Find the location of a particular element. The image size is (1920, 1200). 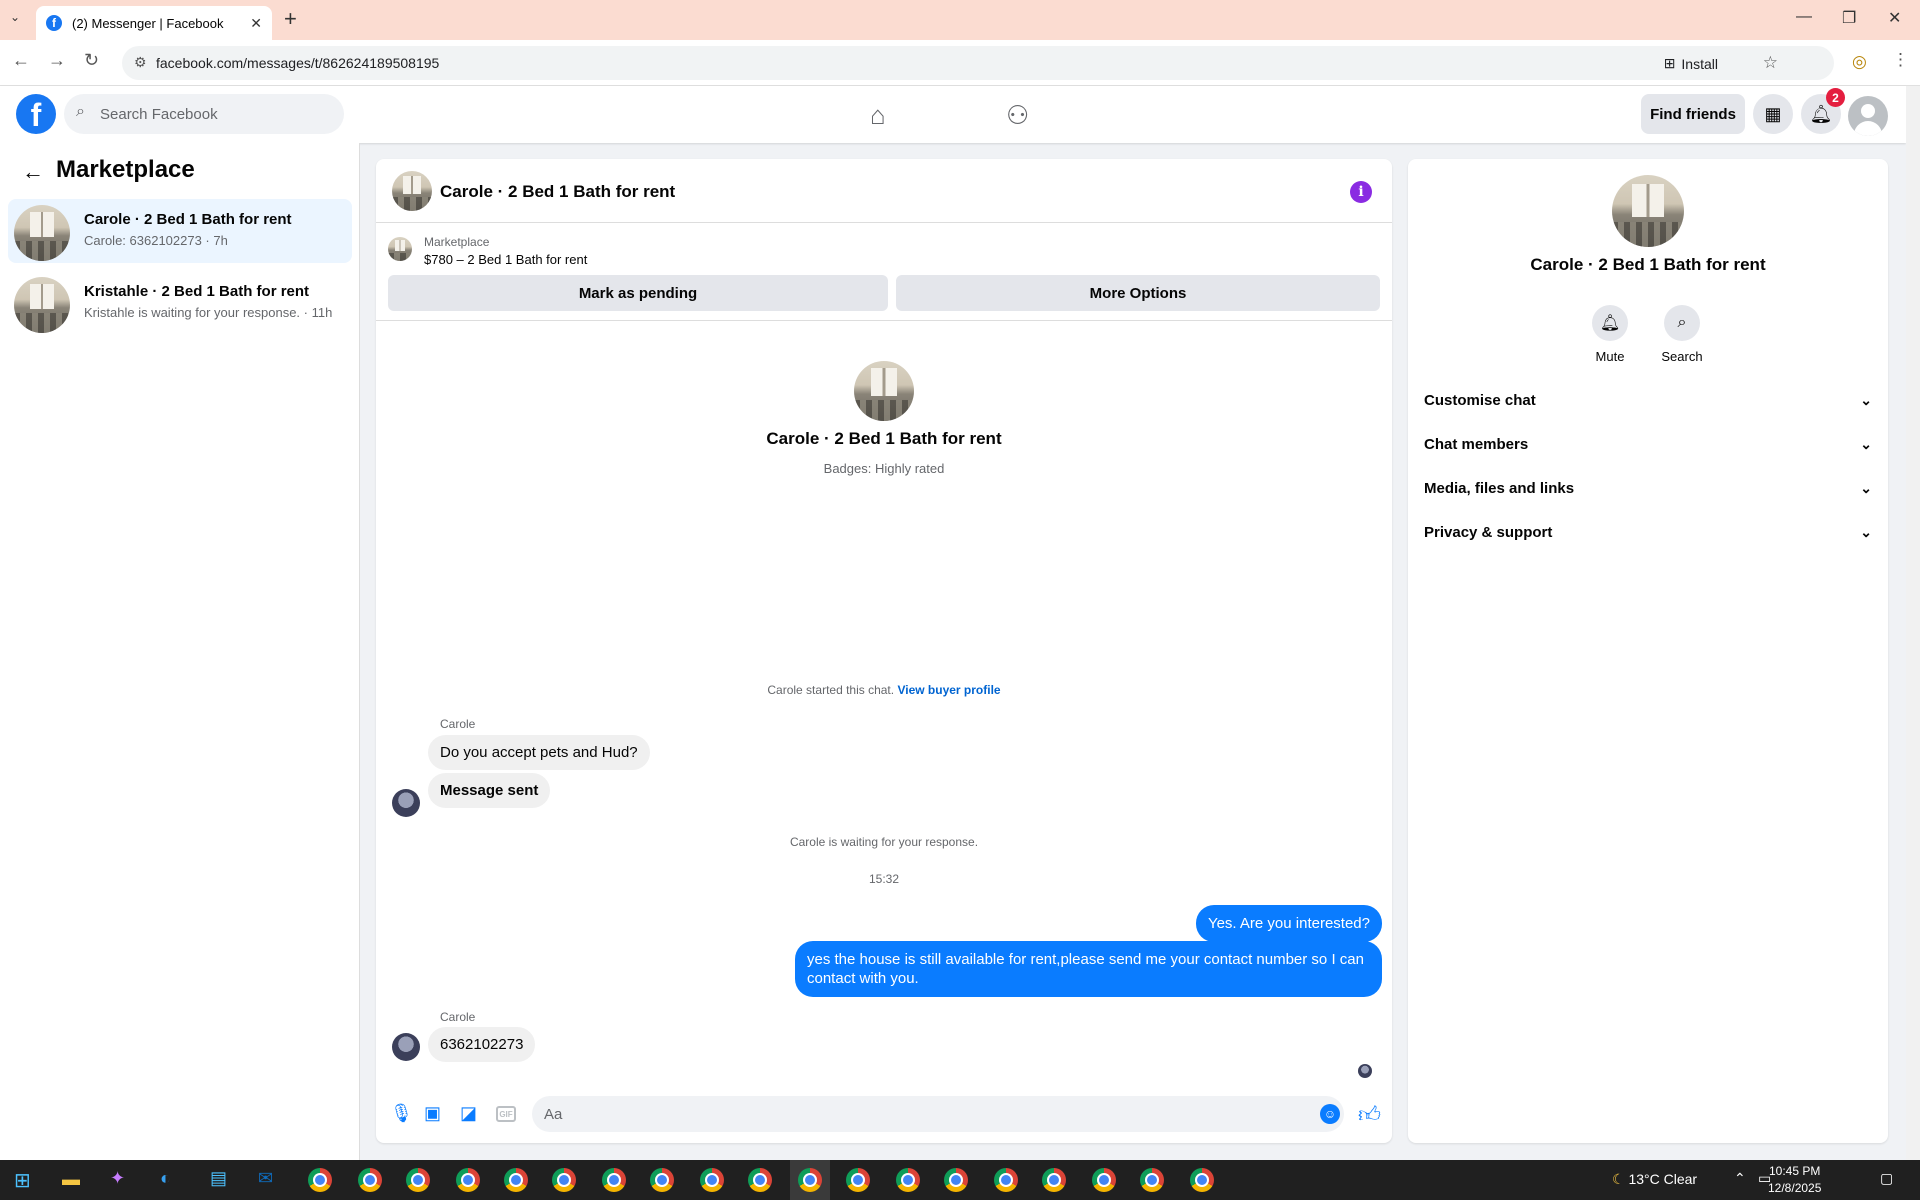

profile-icon: ◎ is located at coordinates (1859, 62).